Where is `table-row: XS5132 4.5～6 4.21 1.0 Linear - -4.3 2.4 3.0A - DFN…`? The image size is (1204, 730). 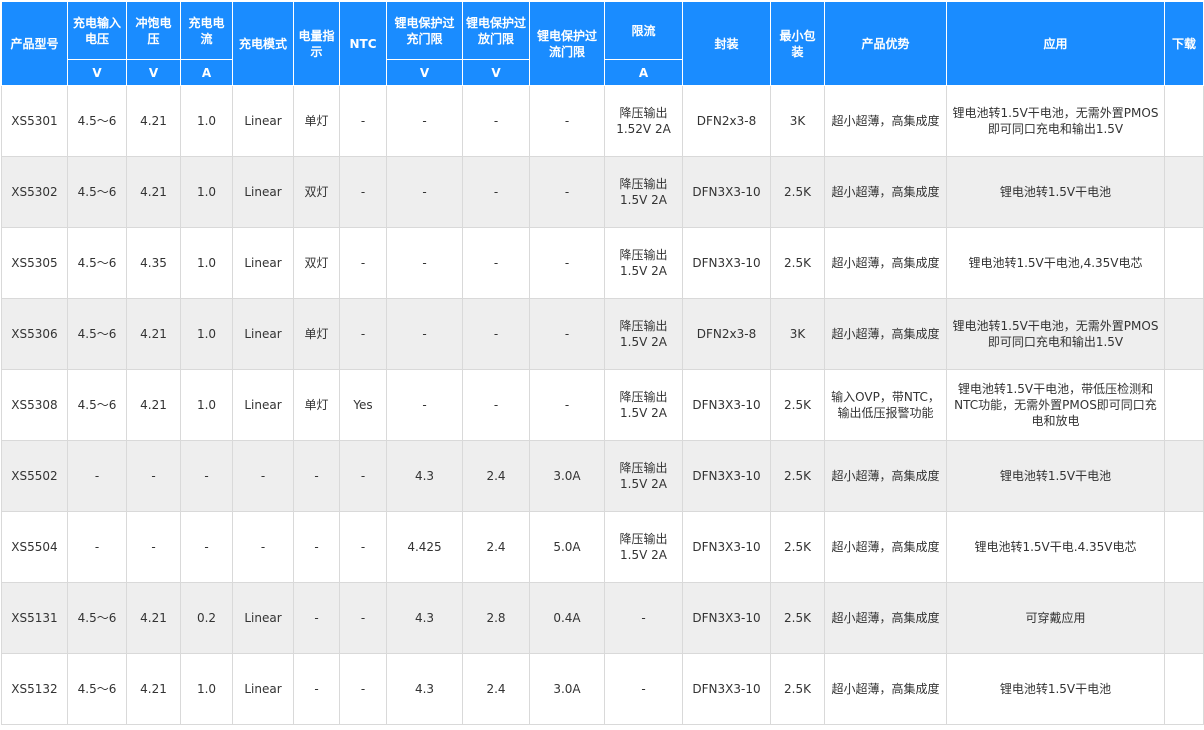 table-row: XS5132 4.5～6 4.21 1.0 Linear - -4.3 2.4 3.0A - DFN… is located at coordinates (602, 689).